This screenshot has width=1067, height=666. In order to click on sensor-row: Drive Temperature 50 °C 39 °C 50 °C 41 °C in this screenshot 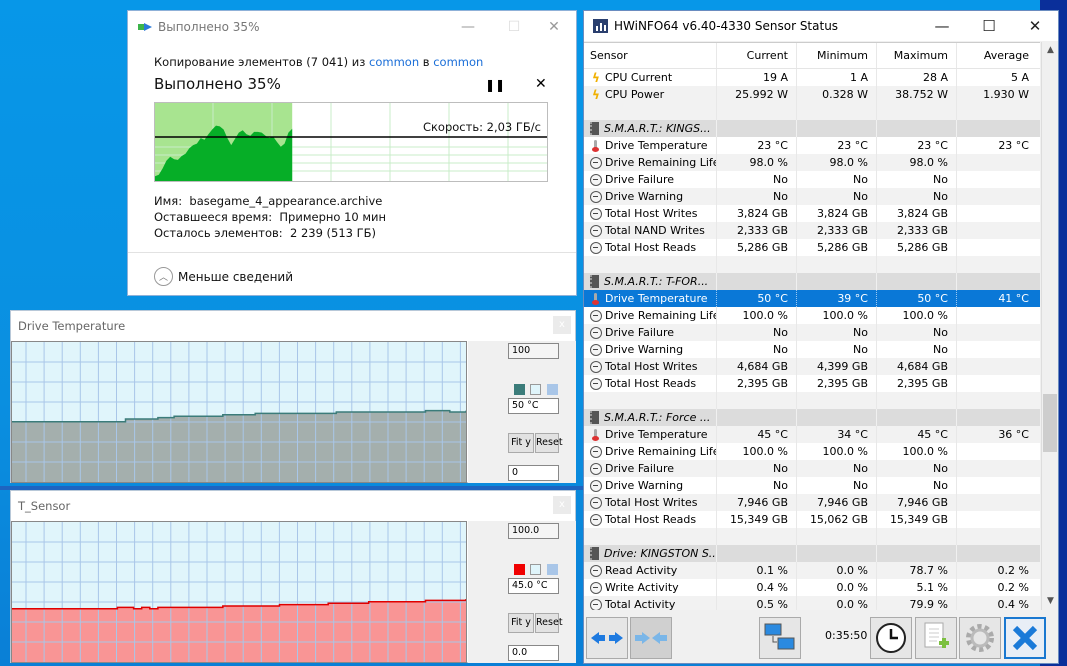, I will do `click(812, 298)`.